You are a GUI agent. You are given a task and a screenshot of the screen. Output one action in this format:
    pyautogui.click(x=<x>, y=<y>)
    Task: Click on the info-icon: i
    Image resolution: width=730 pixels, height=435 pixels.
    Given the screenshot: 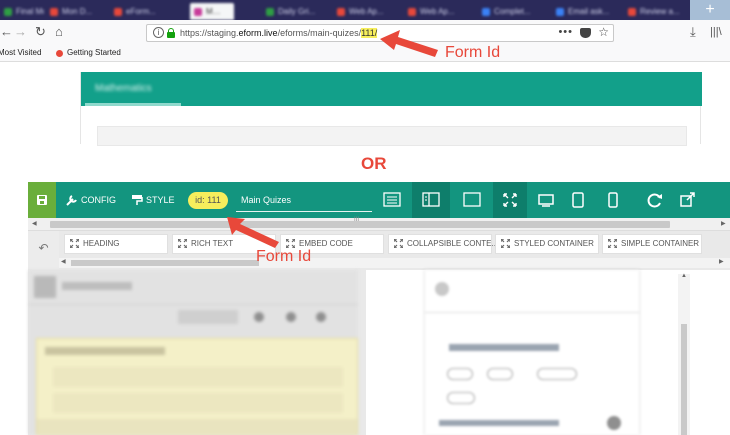 What is the action you would take?
    pyautogui.click(x=158, y=32)
    